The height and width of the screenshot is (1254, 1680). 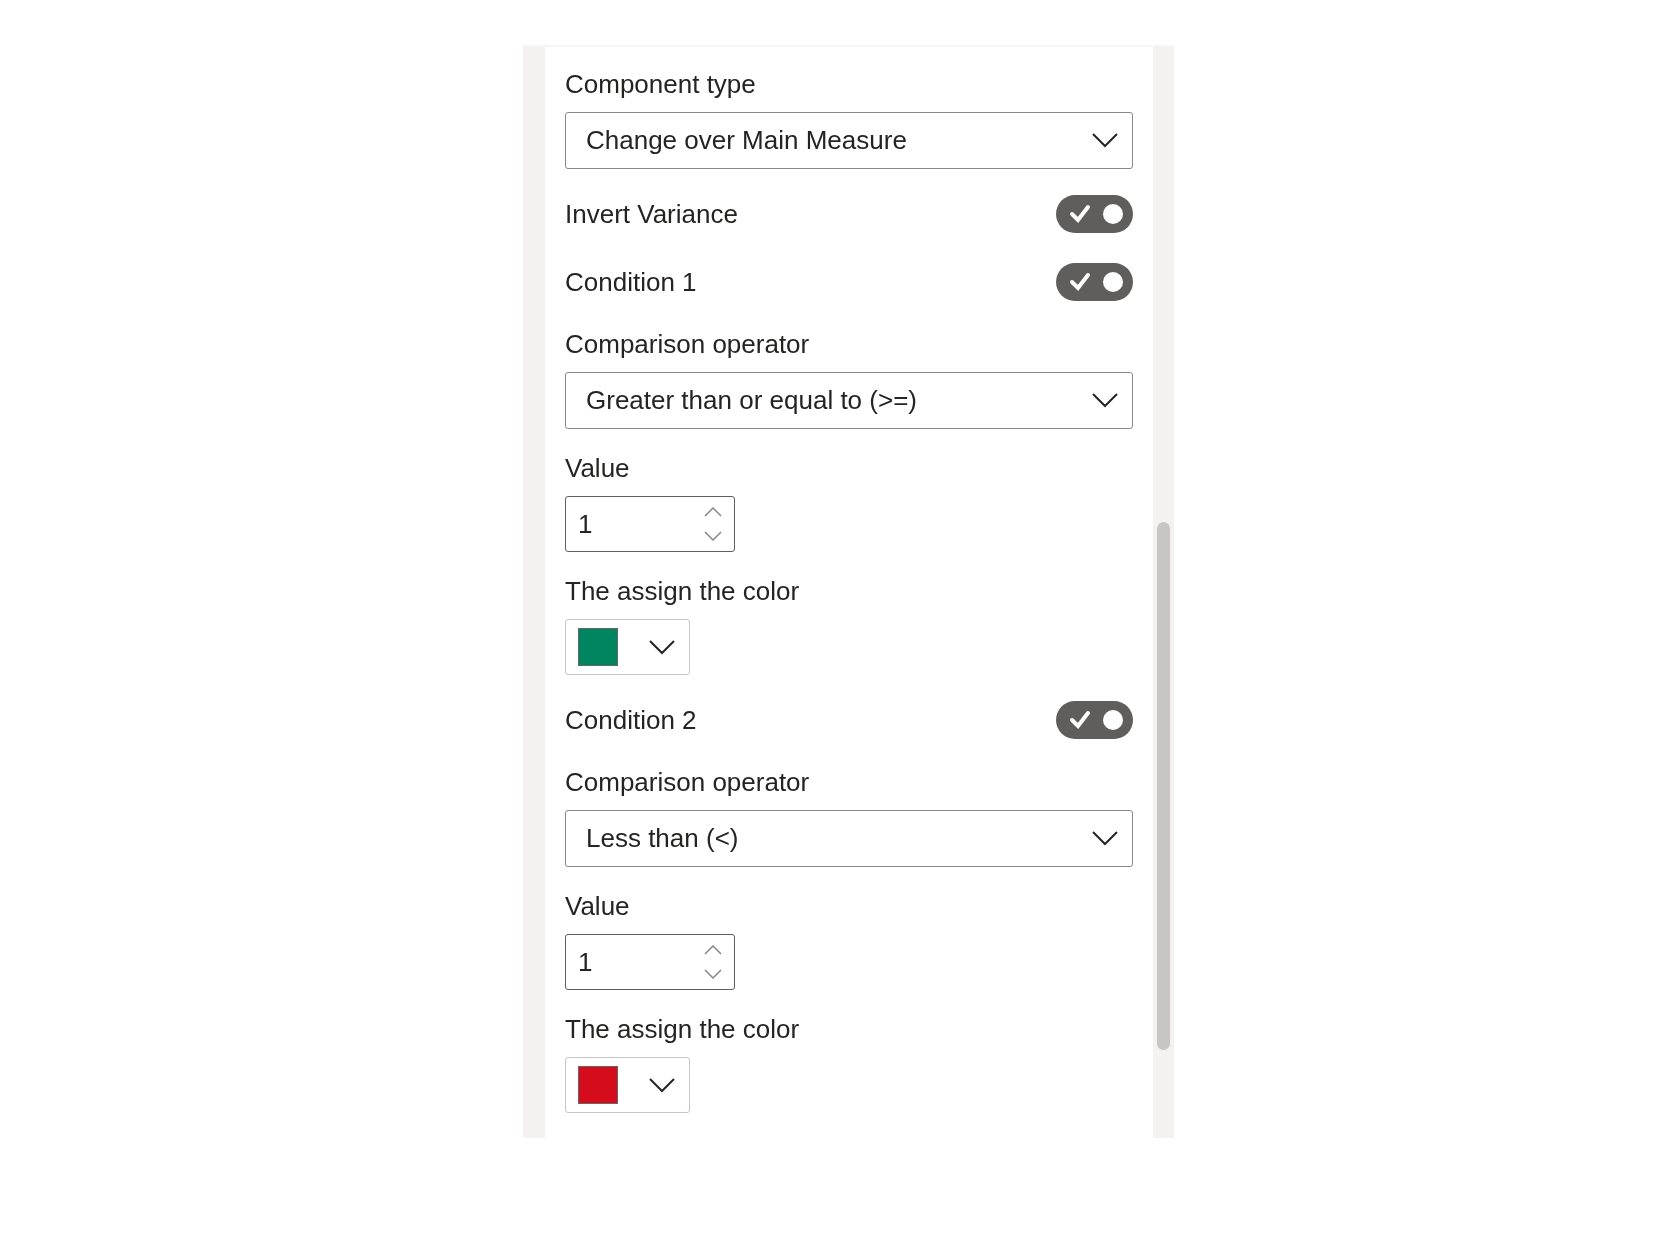 What do you see at coordinates (849, 838) in the screenshot?
I see `dropdown: Less than (<)` at bounding box center [849, 838].